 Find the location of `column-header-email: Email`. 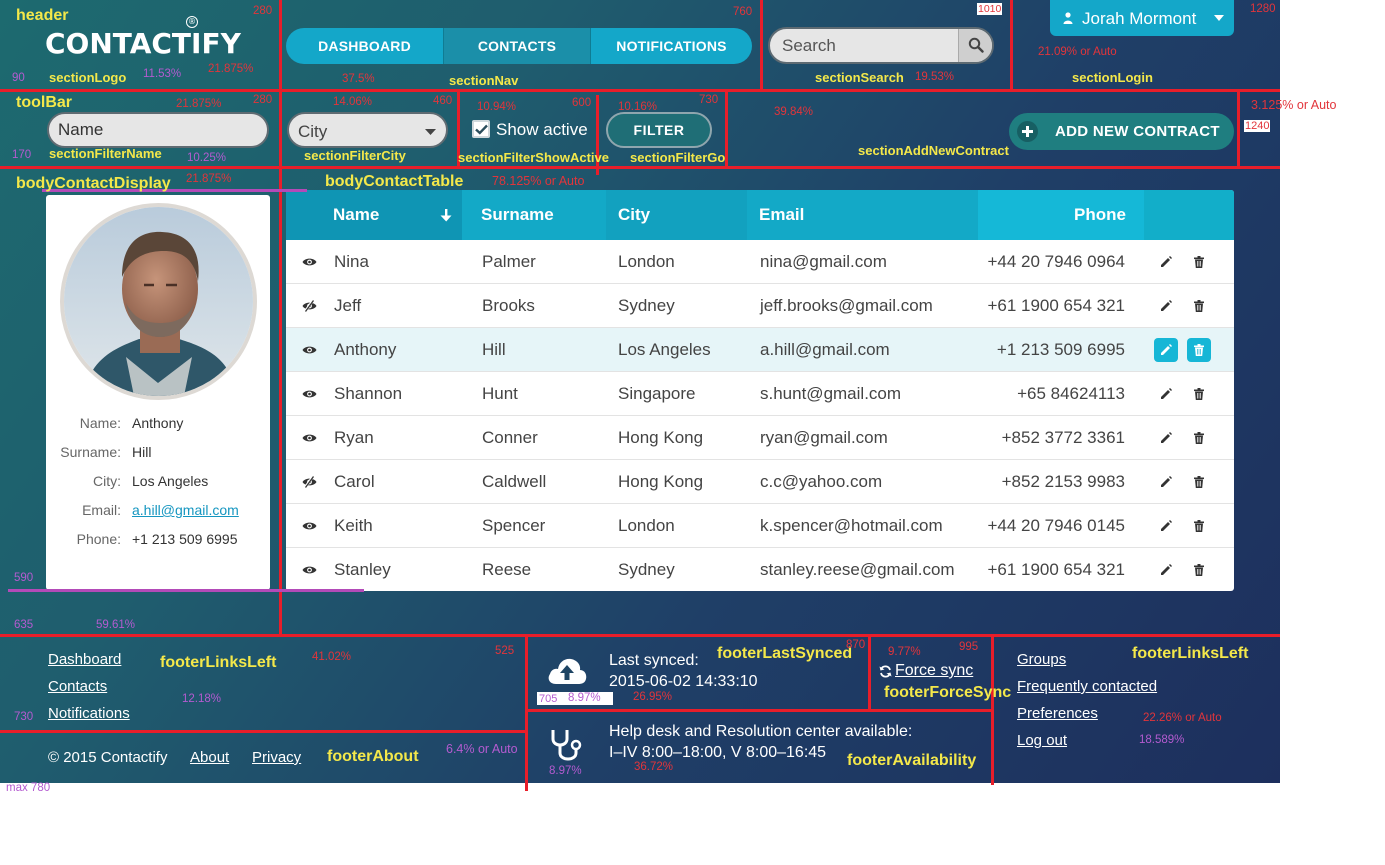

column-header-email: Email is located at coordinates (781, 215).